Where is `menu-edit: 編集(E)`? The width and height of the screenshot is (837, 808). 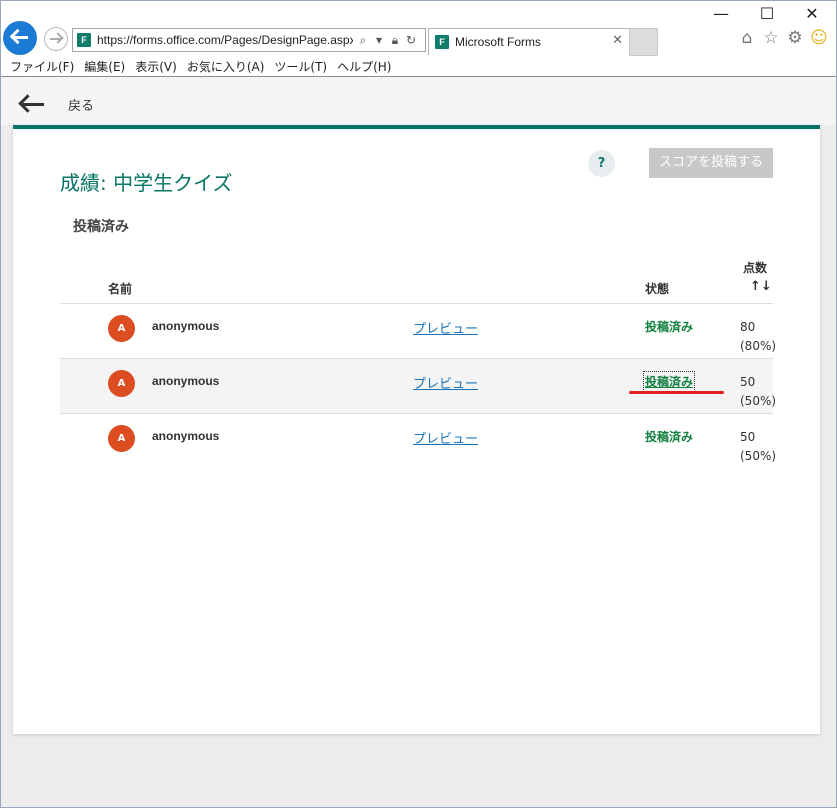 menu-edit: 編集(E) is located at coordinates (104, 66).